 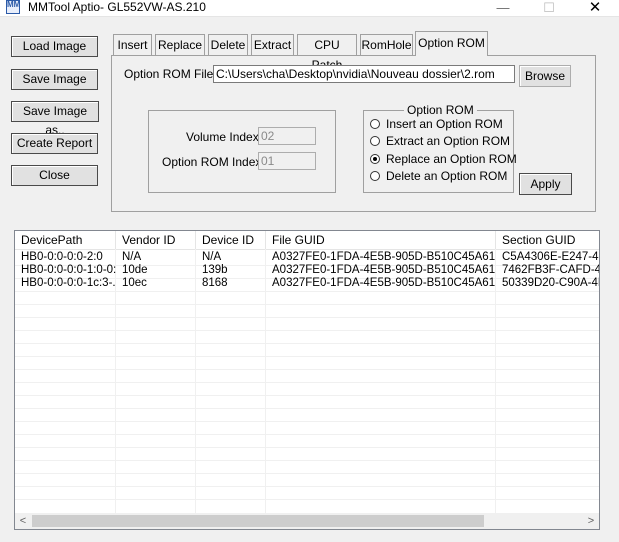 I want to click on column-header-devicepath: DevicePath, so click(x=65, y=240).